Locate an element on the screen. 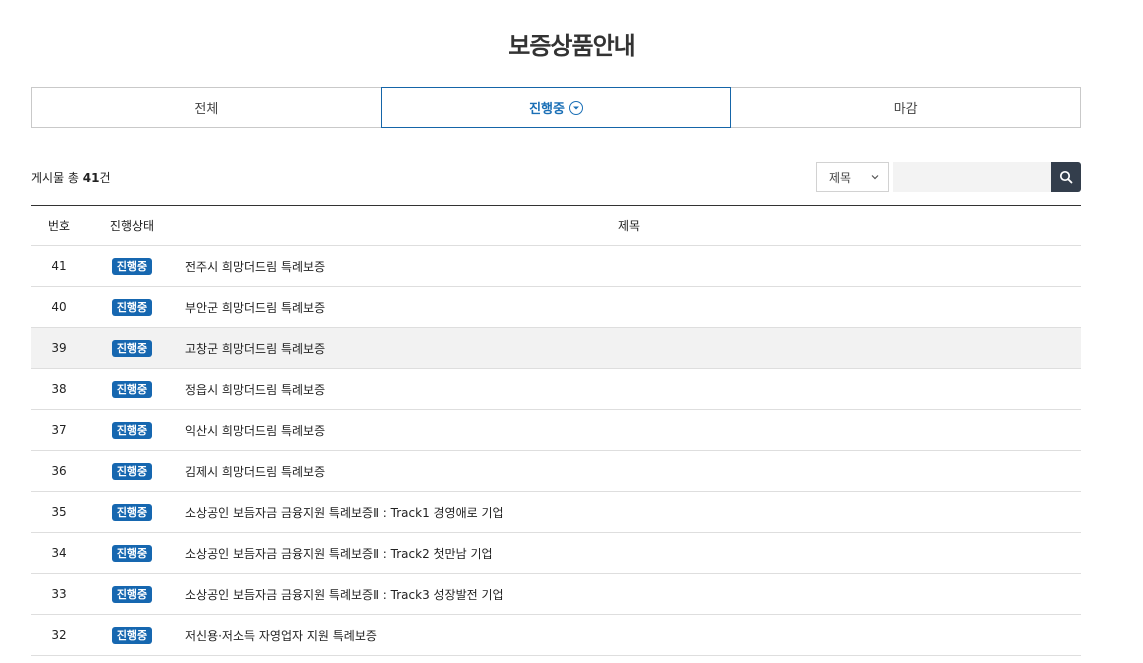 The width and height of the screenshot is (1143, 663). row-title-link: 소상공인 보듬자금 금융지원 특례보증Ⅱ : Track1 경영애로 기업 is located at coordinates (629, 512).